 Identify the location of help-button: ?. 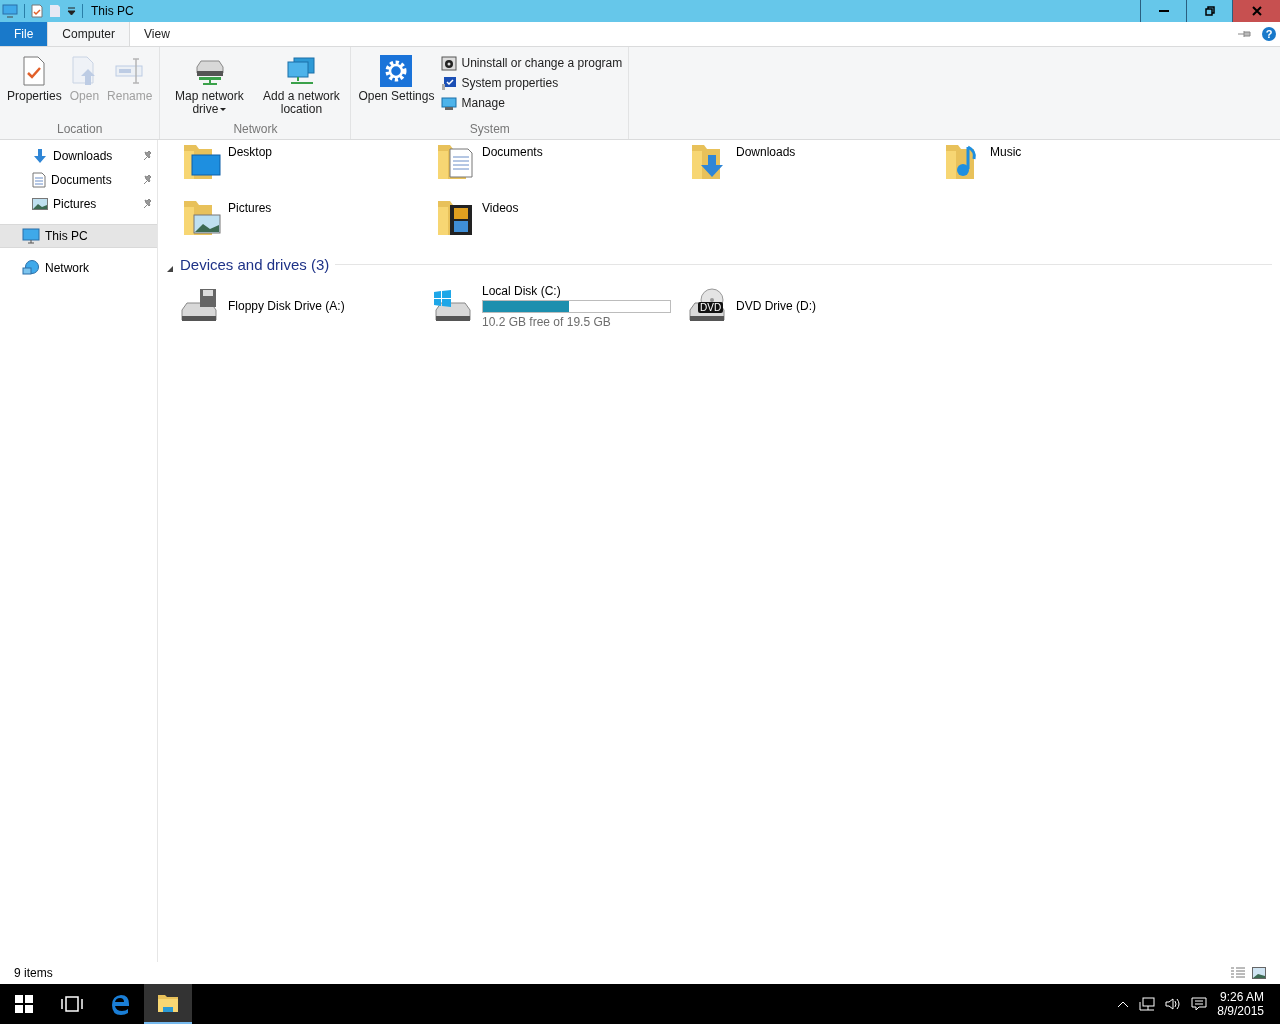
(1269, 34).